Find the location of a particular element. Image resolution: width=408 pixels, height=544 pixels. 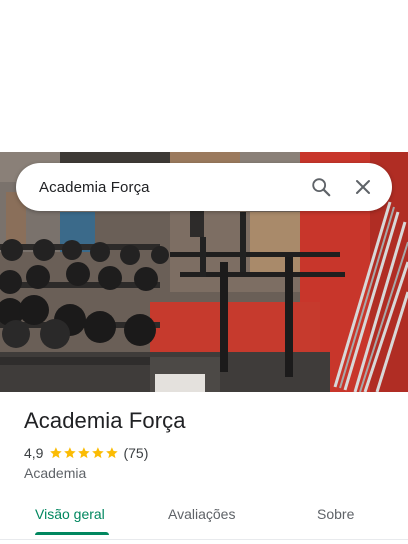

search-bar: Academia Força is located at coordinates (204, 187).